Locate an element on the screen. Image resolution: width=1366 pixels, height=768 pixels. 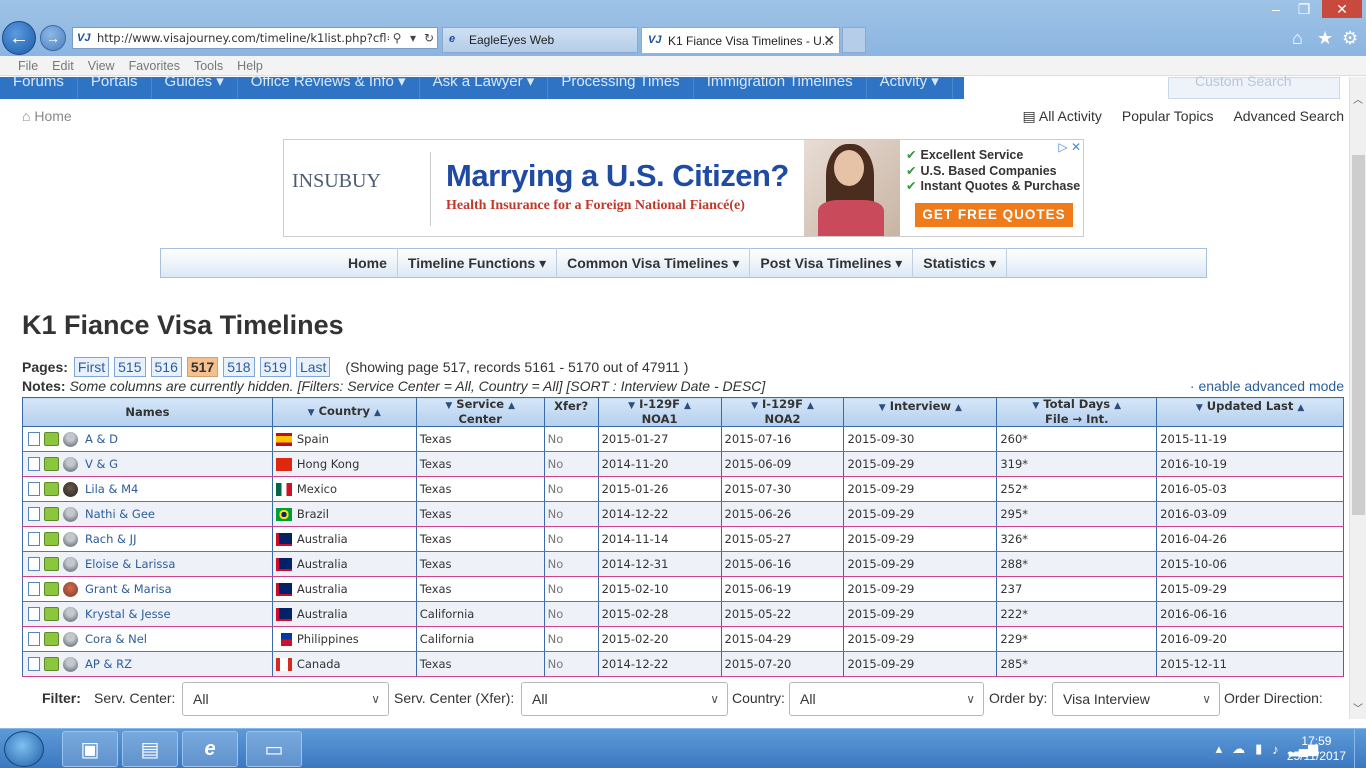
page-516: 516 is located at coordinates (166, 367).